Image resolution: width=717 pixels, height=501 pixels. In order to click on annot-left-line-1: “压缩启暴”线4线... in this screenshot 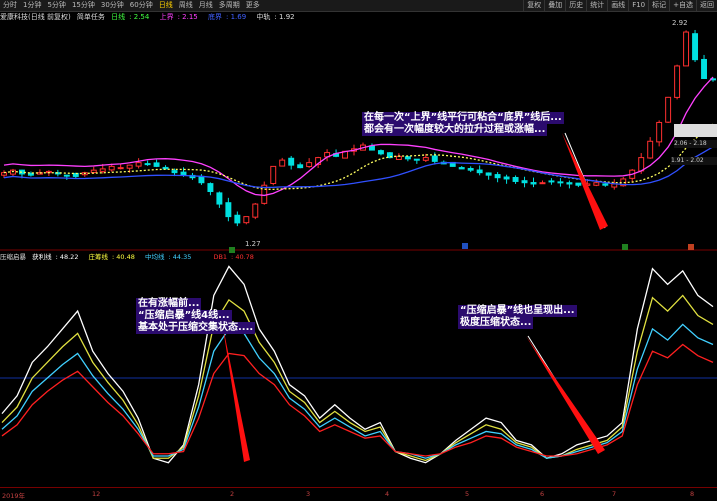, I will do `click(184, 316)`.